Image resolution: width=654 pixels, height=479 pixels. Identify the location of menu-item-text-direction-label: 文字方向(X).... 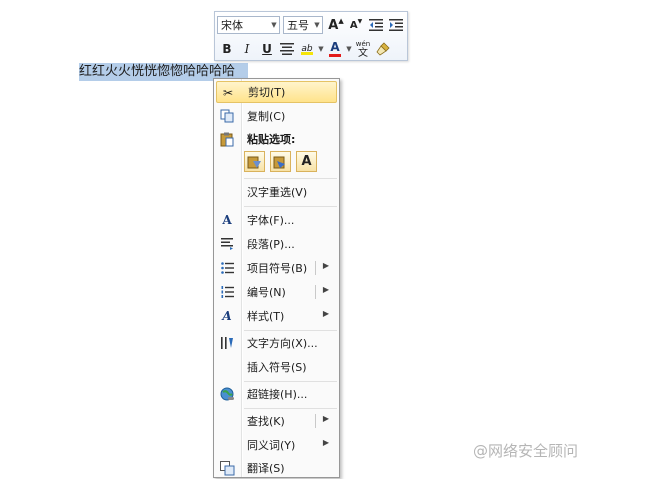
(282, 343).